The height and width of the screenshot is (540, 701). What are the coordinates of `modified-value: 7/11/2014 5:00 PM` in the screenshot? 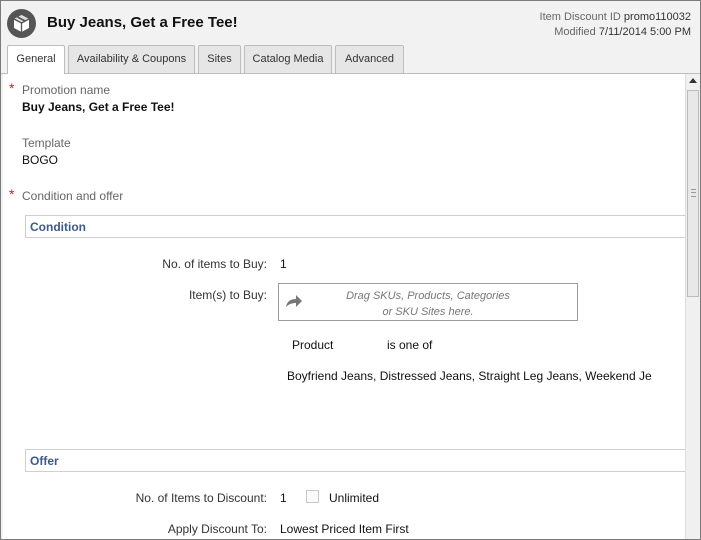 It's located at (644, 32).